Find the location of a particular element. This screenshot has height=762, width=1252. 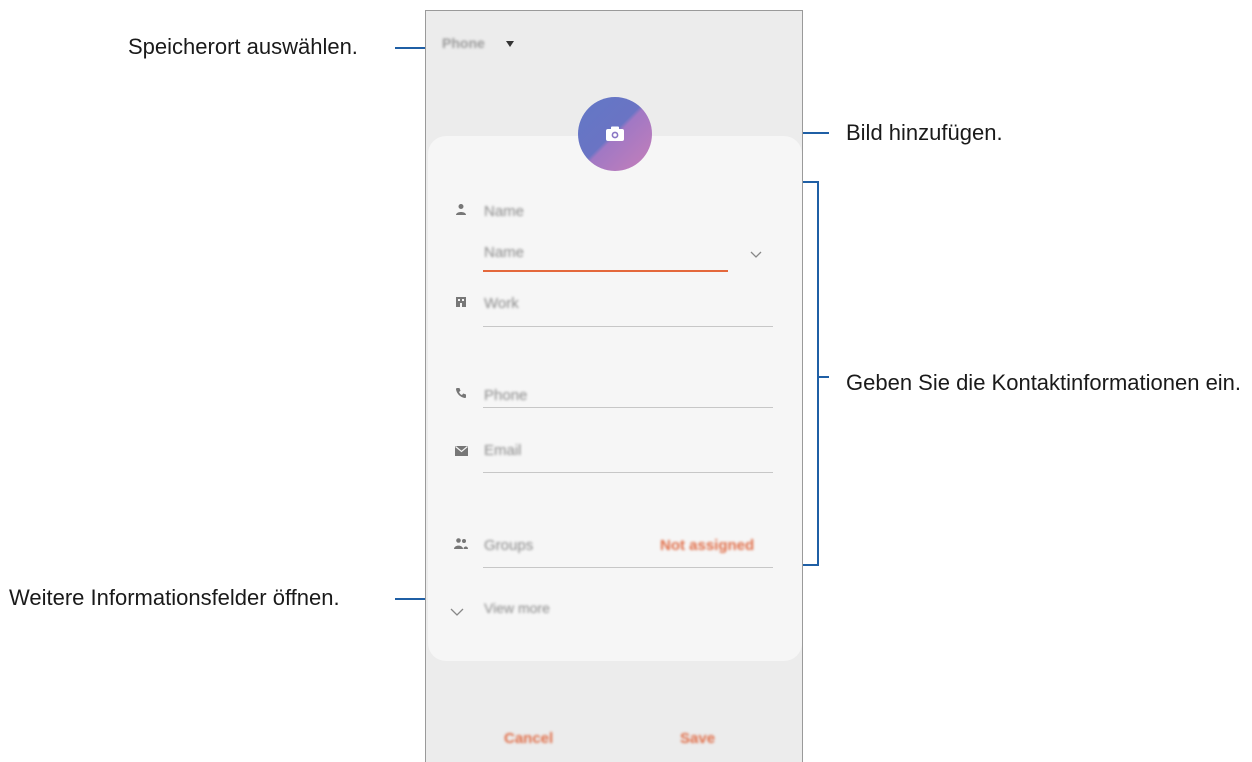

building-icon is located at coordinates (461, 302).